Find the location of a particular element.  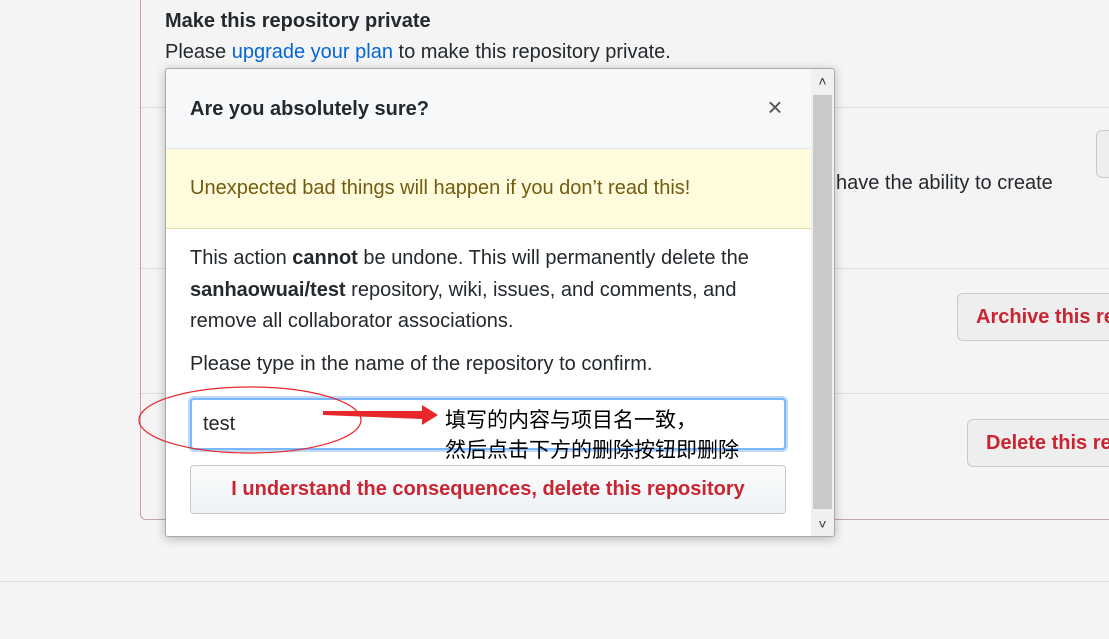

annotation-overlay is located at coordinates (288, 420).